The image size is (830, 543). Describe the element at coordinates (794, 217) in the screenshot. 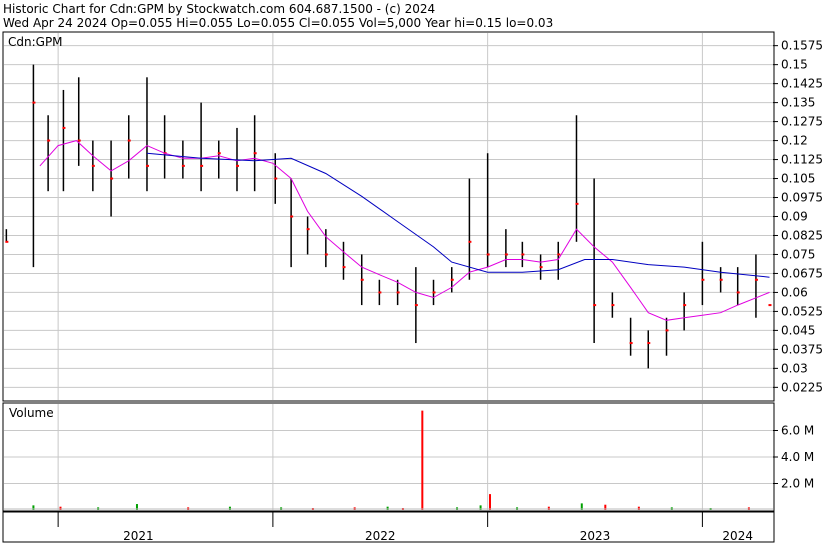

I see `price-tick-label: 0.09` at that location.